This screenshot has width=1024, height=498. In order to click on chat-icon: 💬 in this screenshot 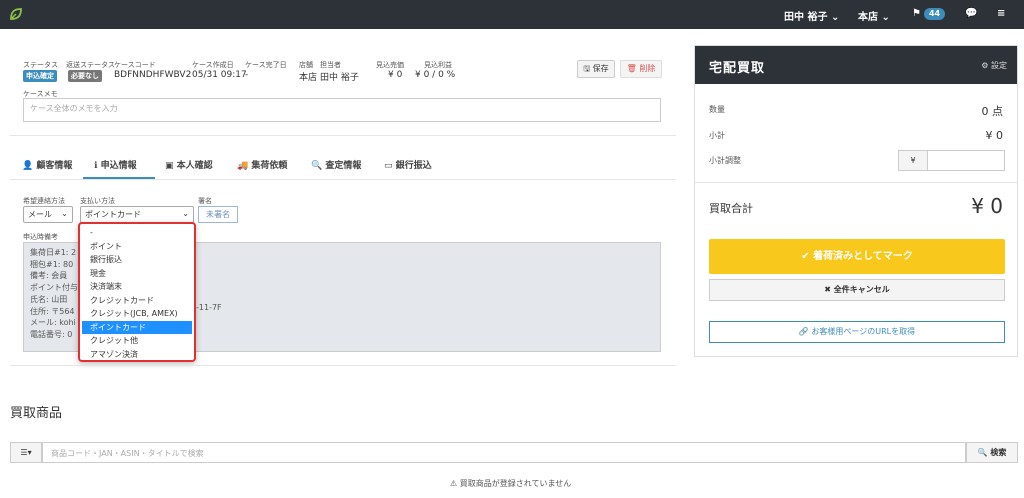, I will do `click(971, 13)`.